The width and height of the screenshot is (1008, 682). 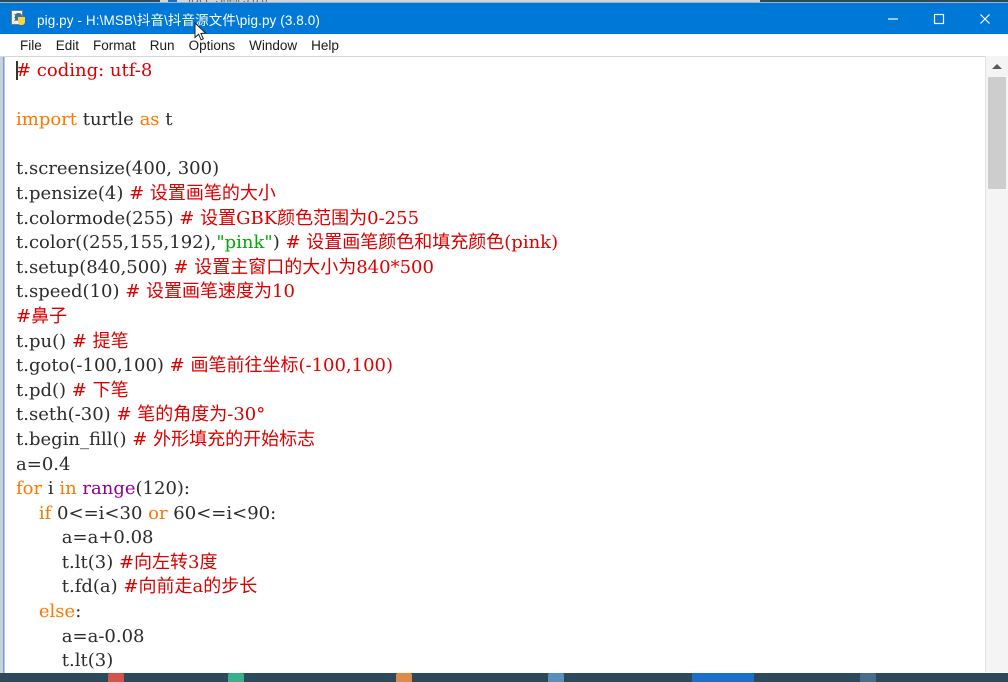 I want to click on code-line: if 0<=i<30 or 60<=i<90:, so click(x=507, y=514).